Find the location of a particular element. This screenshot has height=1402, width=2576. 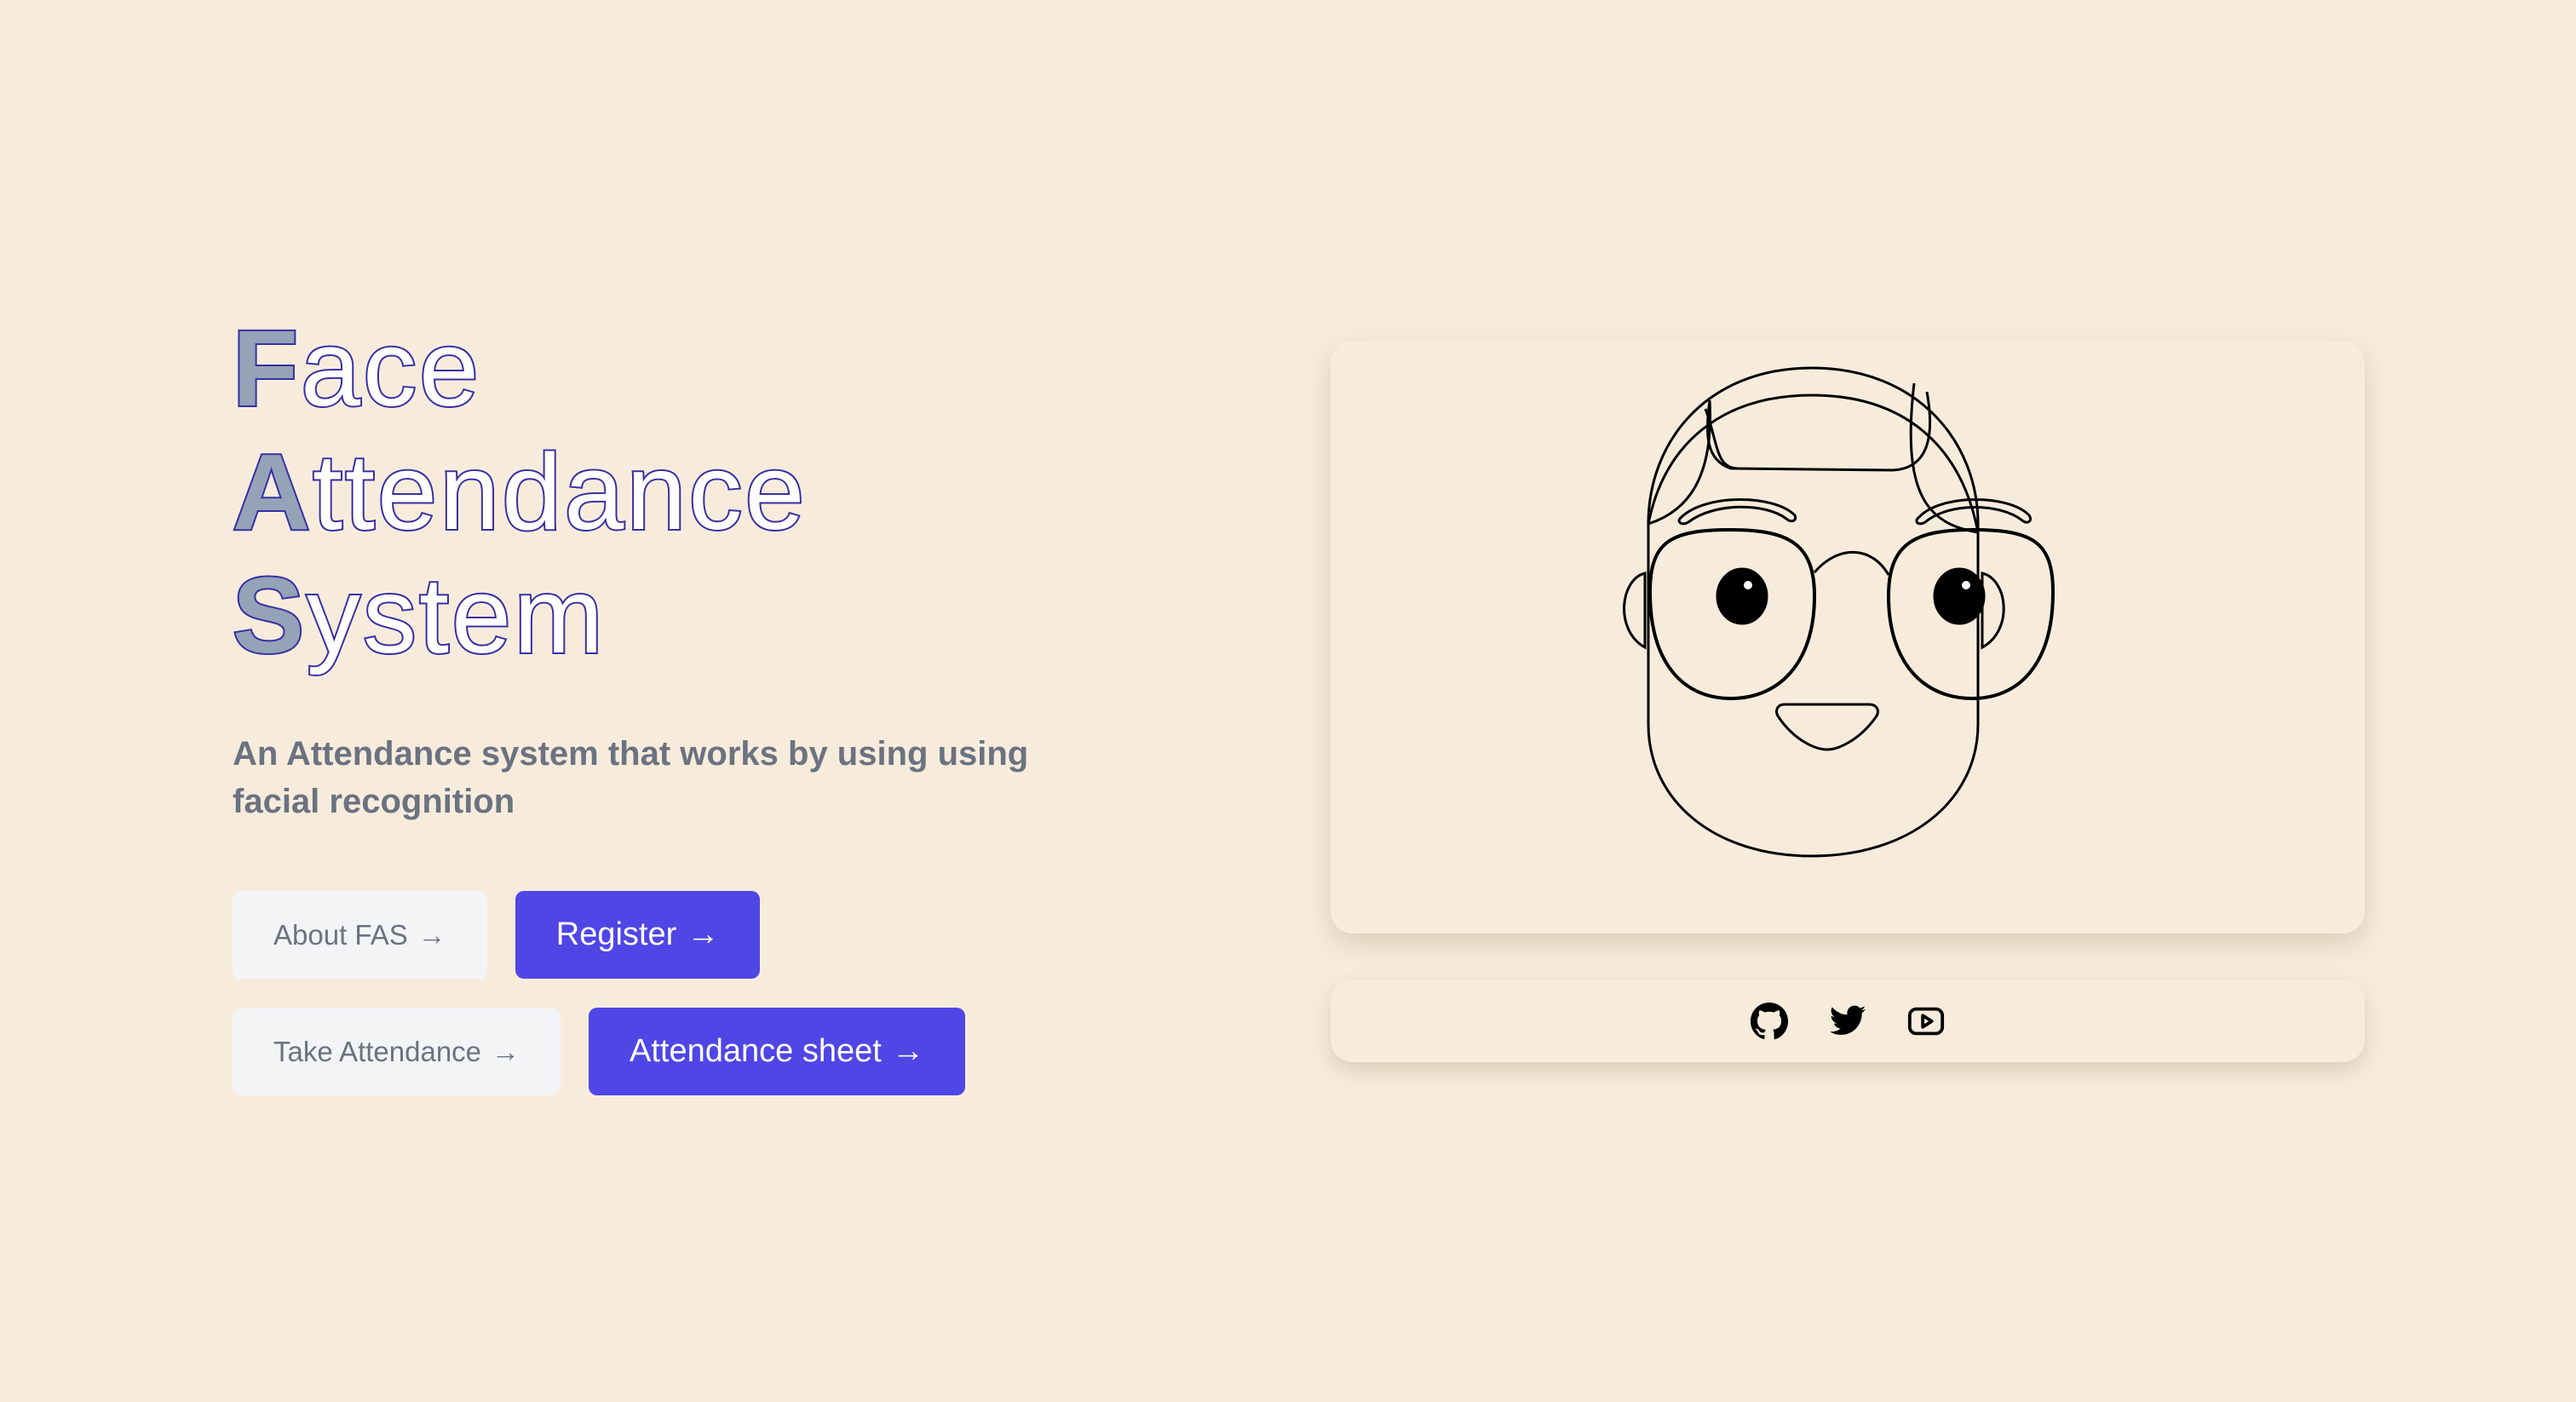

github-icon is located at coordinates (1770, 1020).